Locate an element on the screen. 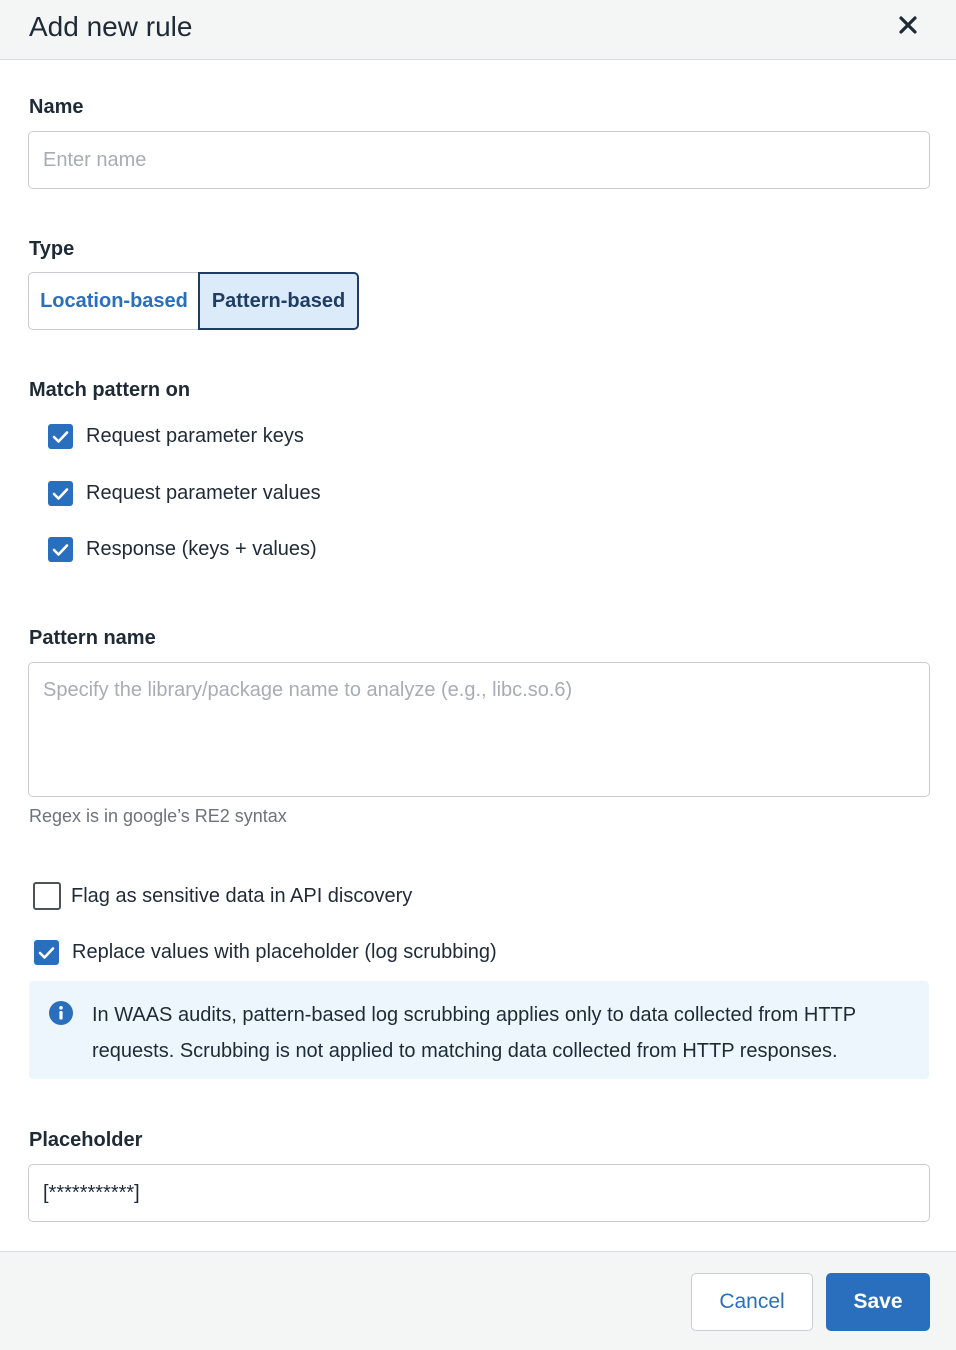  placeholder-input is located at coordinates (479, 1193).